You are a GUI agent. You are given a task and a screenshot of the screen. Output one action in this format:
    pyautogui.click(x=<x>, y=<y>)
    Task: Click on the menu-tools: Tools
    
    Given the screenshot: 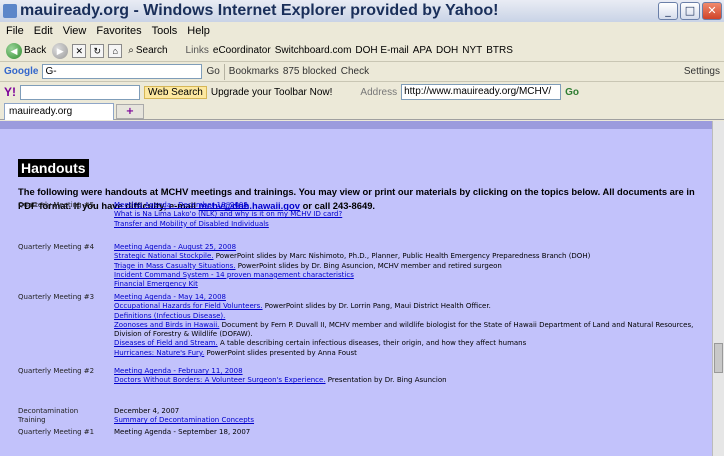 What is the action you would take?
    pyautogui.click(x=165, y=31)
    